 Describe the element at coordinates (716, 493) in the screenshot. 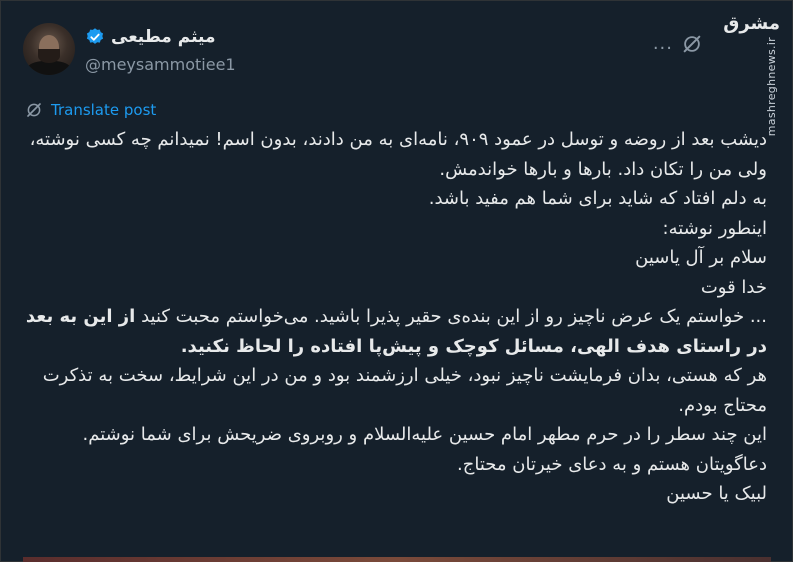

I see `post-line: لبیک یا حسین` at that location.